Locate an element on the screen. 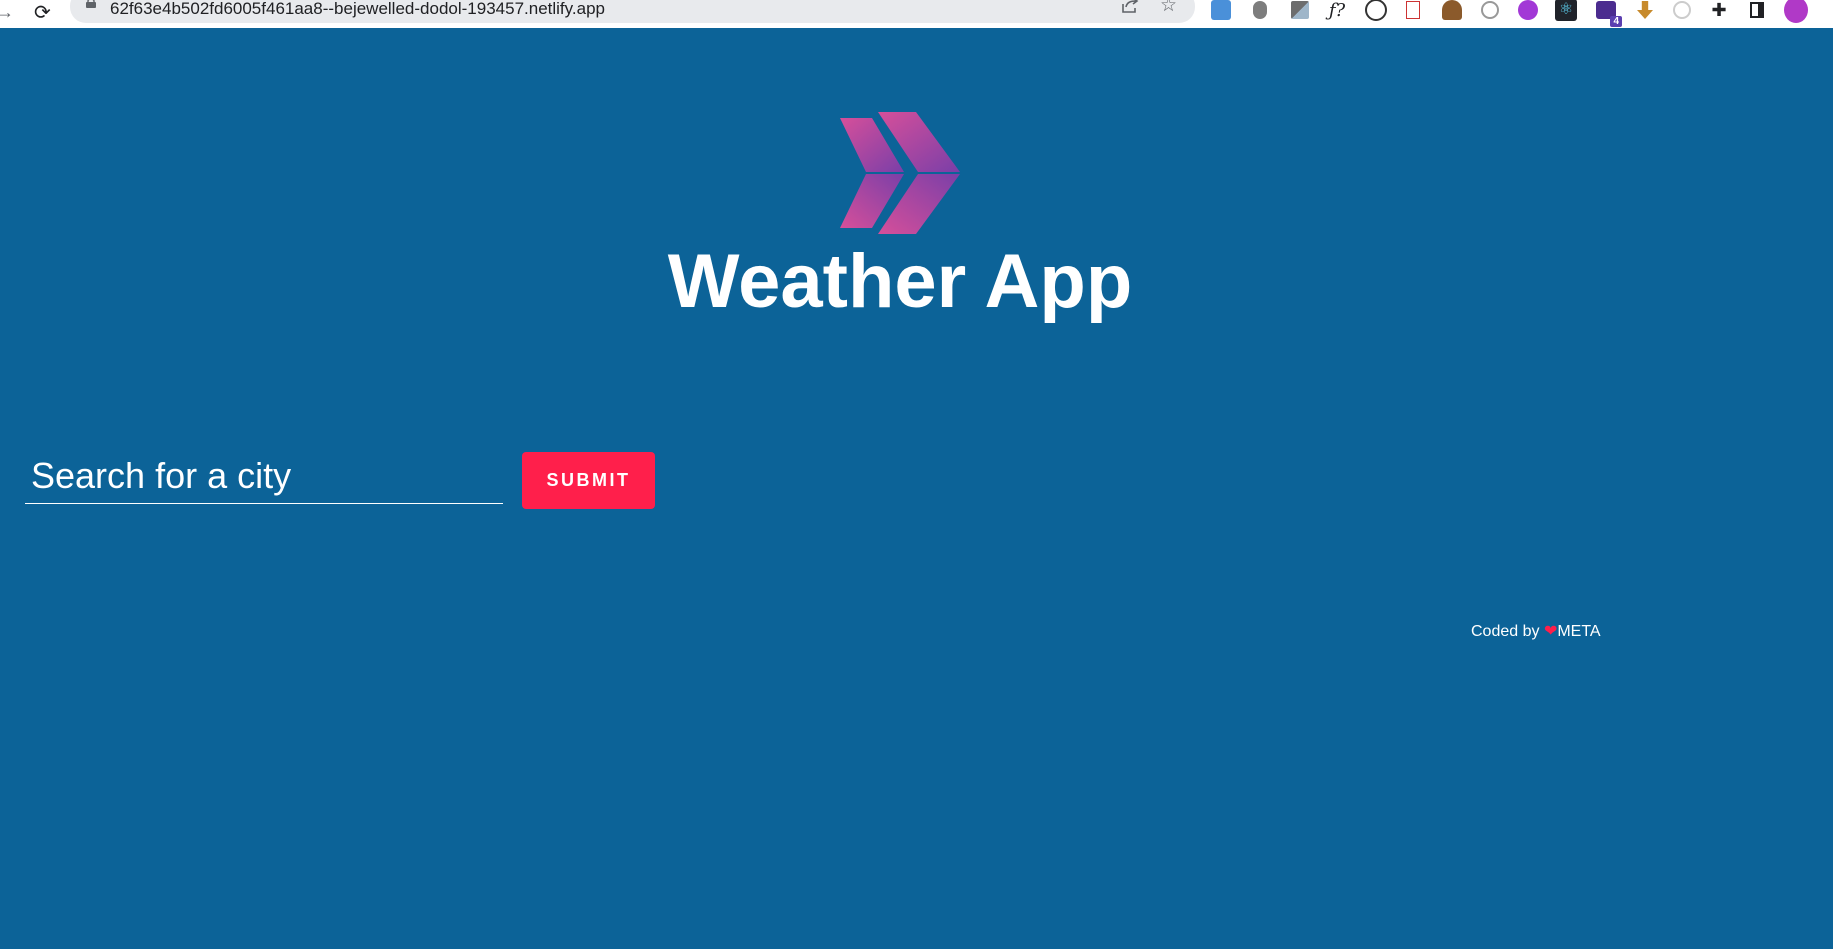 This screenshot has height=949, width=1833. download-extension-icon is located at coordinates (1645, 11).